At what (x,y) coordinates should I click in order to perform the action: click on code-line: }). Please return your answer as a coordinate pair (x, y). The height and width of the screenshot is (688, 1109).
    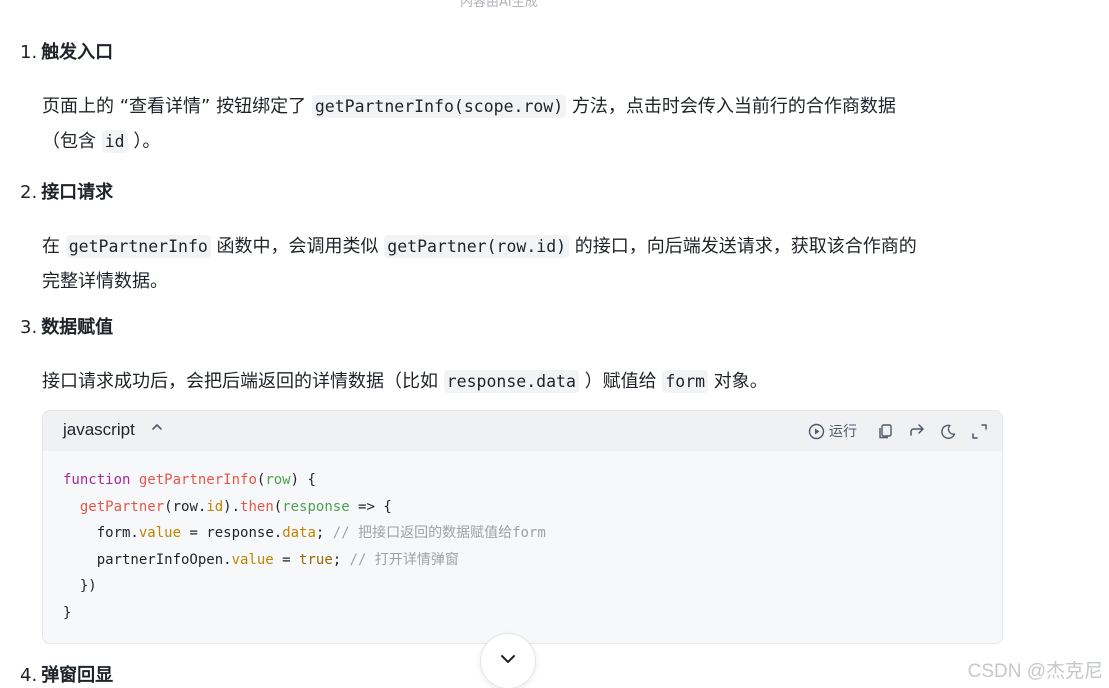
    Looking at the image, I should click on (304, 586).